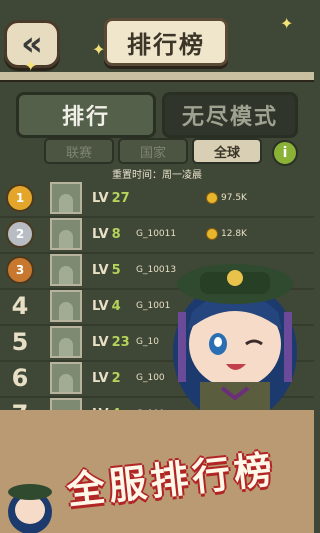 Image resolution: width=320 pixels, height=533 pixels. What do you see at coordinates (229, 117) in the screenshot?
I see `tab-endless-label: 无尽模式` at bounding box center [229, 117].